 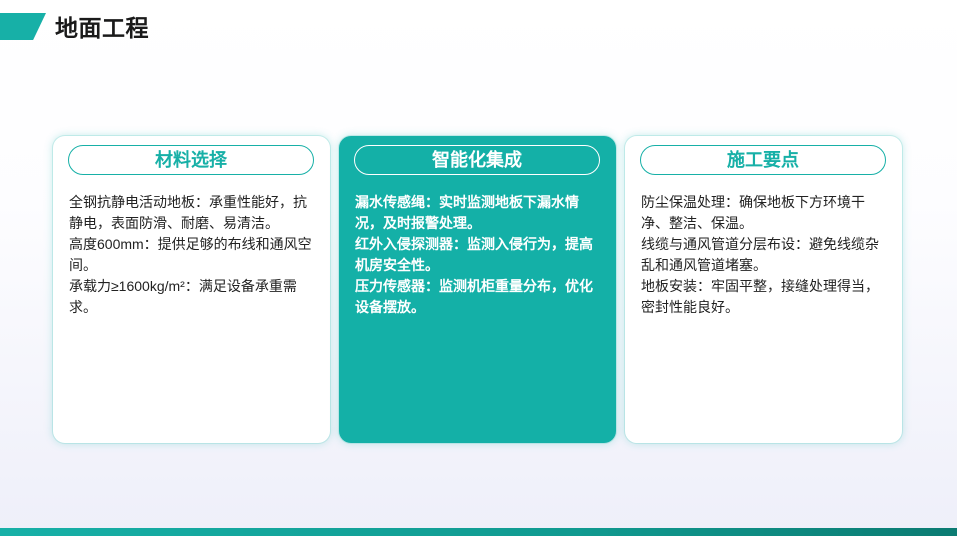 I want to click on card-header-pill: 智能化集成, so click(x=477, y=160).